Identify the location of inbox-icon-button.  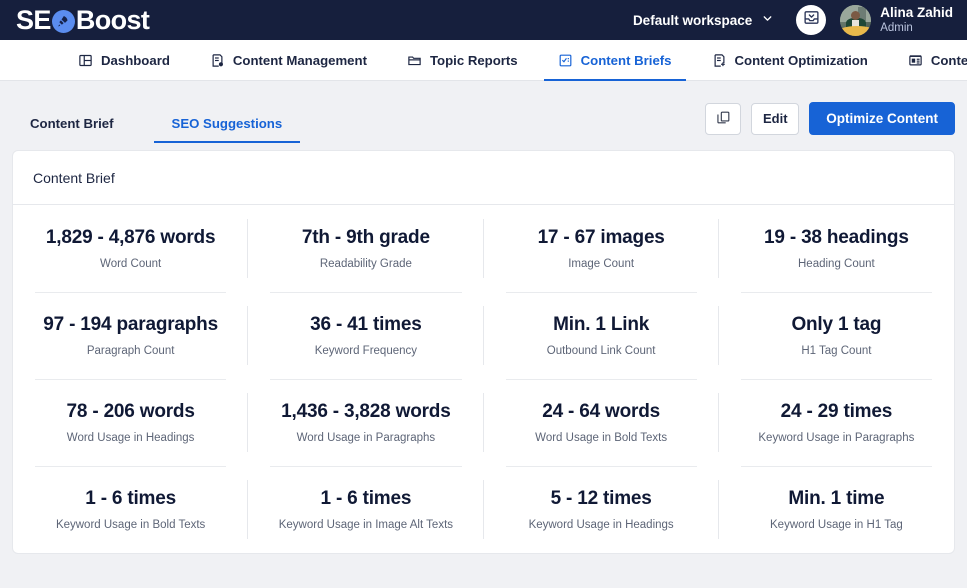
(811, 20).